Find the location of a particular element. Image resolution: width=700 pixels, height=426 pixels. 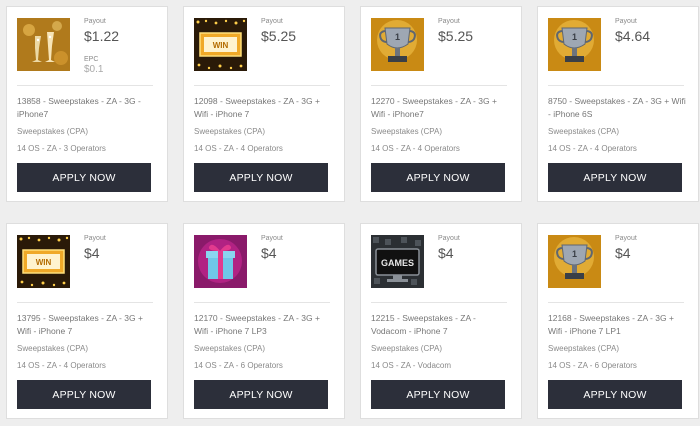

gift-box-icon is located at coordinates (220, 261).